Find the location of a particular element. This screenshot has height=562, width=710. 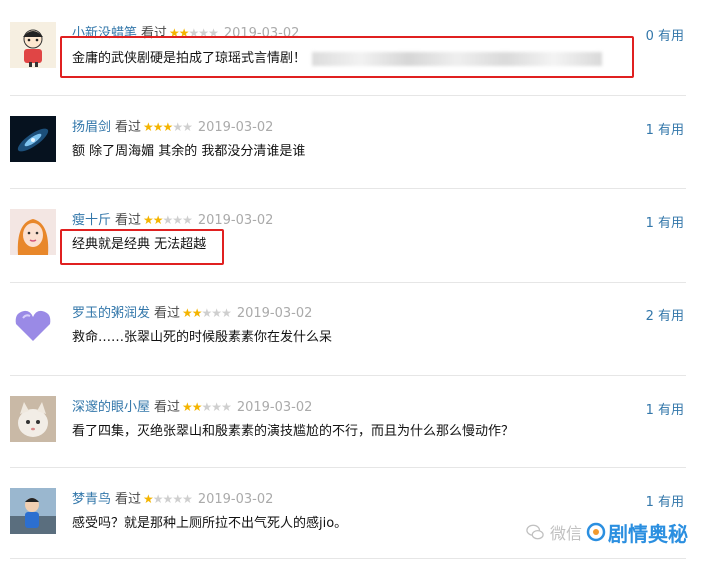

comment-text: 救命……张翠山死的时候殷素素你在发什么呆 is located at coordinates (202, 337).